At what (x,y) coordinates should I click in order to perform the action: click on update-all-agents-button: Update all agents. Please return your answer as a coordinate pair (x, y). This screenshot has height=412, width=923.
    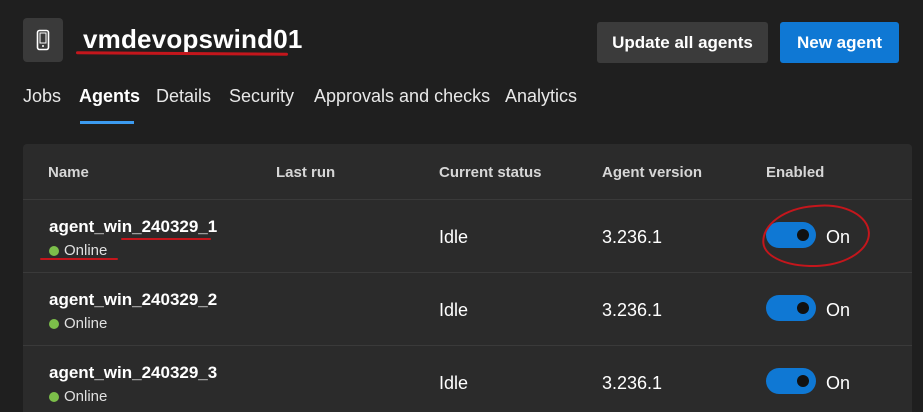
    Looking at the image, I should click on (682, 42).